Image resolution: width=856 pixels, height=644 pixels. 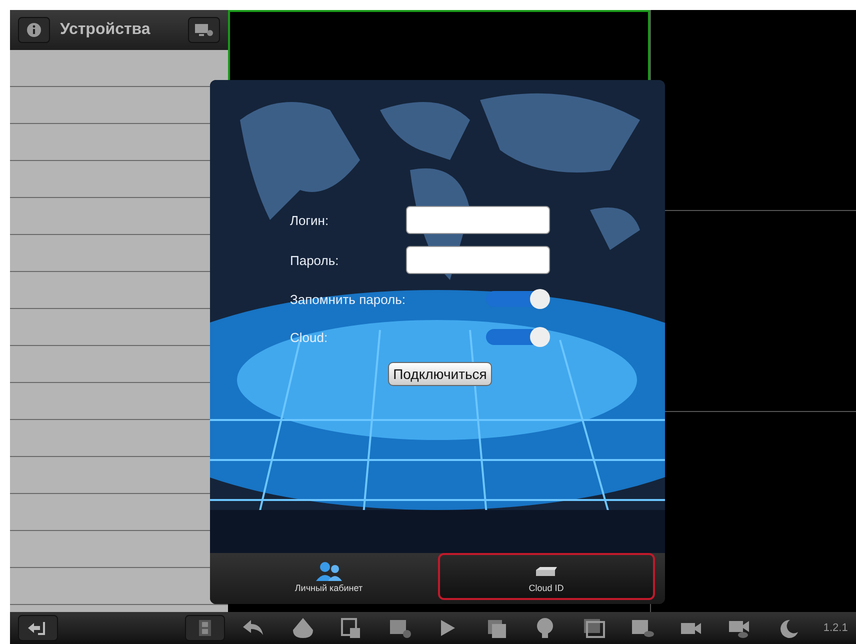 What do you see at coordinates (106, 30) in the screenshot?
I see `sidebar-title: Устройства` at bounding box center [106, 30].